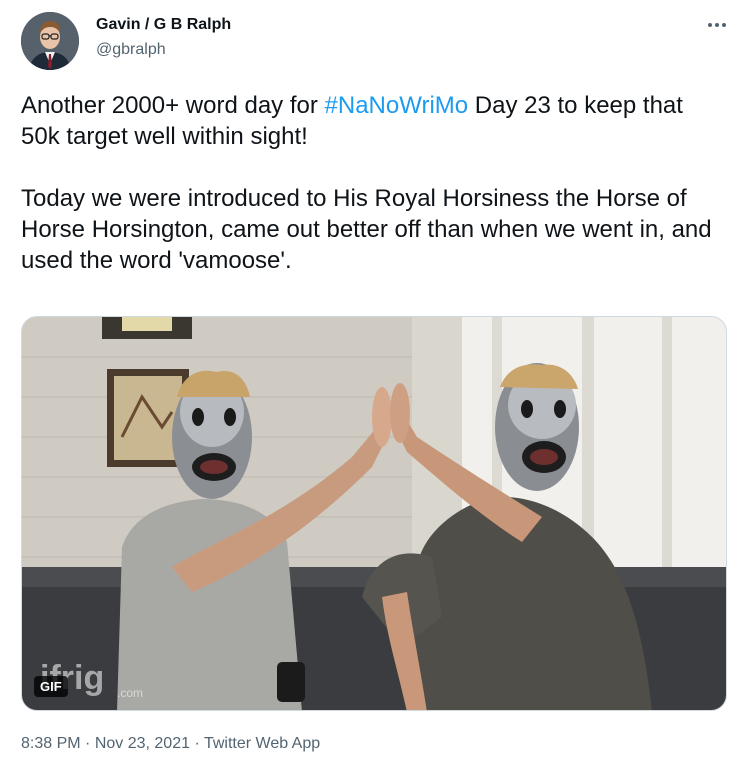 The width and height of the screenshot is (750, 774). I want to click on tweet-date: Nov 23, 2021, so click(142, 743).